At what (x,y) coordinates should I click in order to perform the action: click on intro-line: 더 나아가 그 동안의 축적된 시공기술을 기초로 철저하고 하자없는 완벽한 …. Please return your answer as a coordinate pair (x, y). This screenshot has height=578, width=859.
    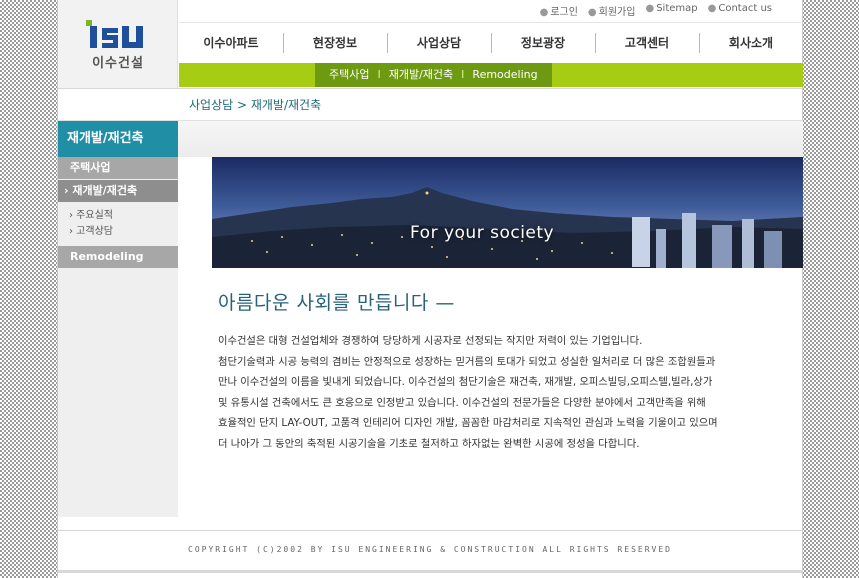
    Looking at the image, I should click on (429, 443).